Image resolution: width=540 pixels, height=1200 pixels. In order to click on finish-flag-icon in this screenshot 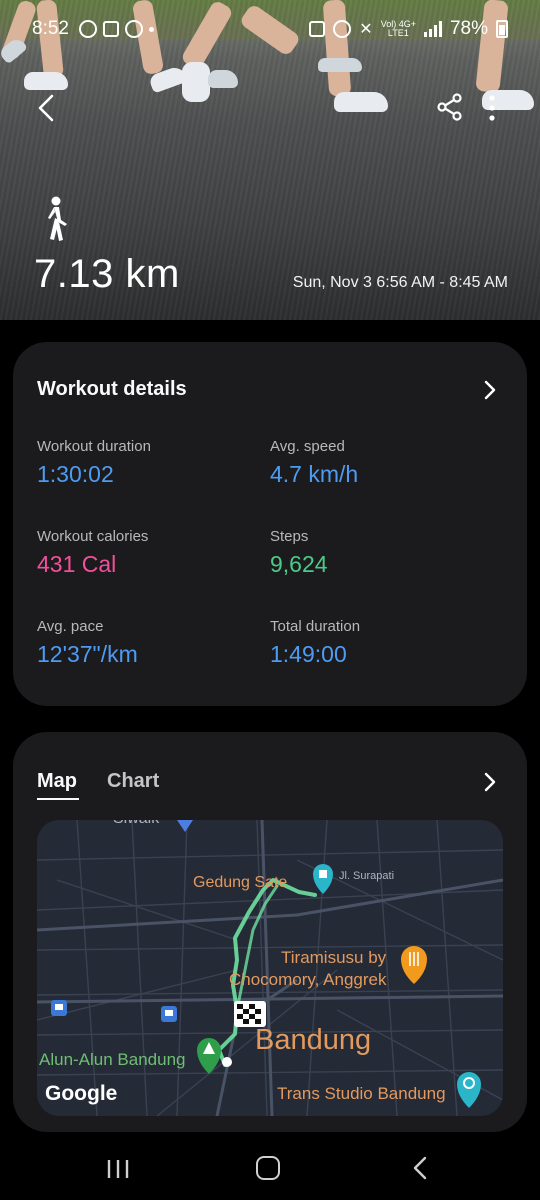, I will do `click(250, 1014)`.